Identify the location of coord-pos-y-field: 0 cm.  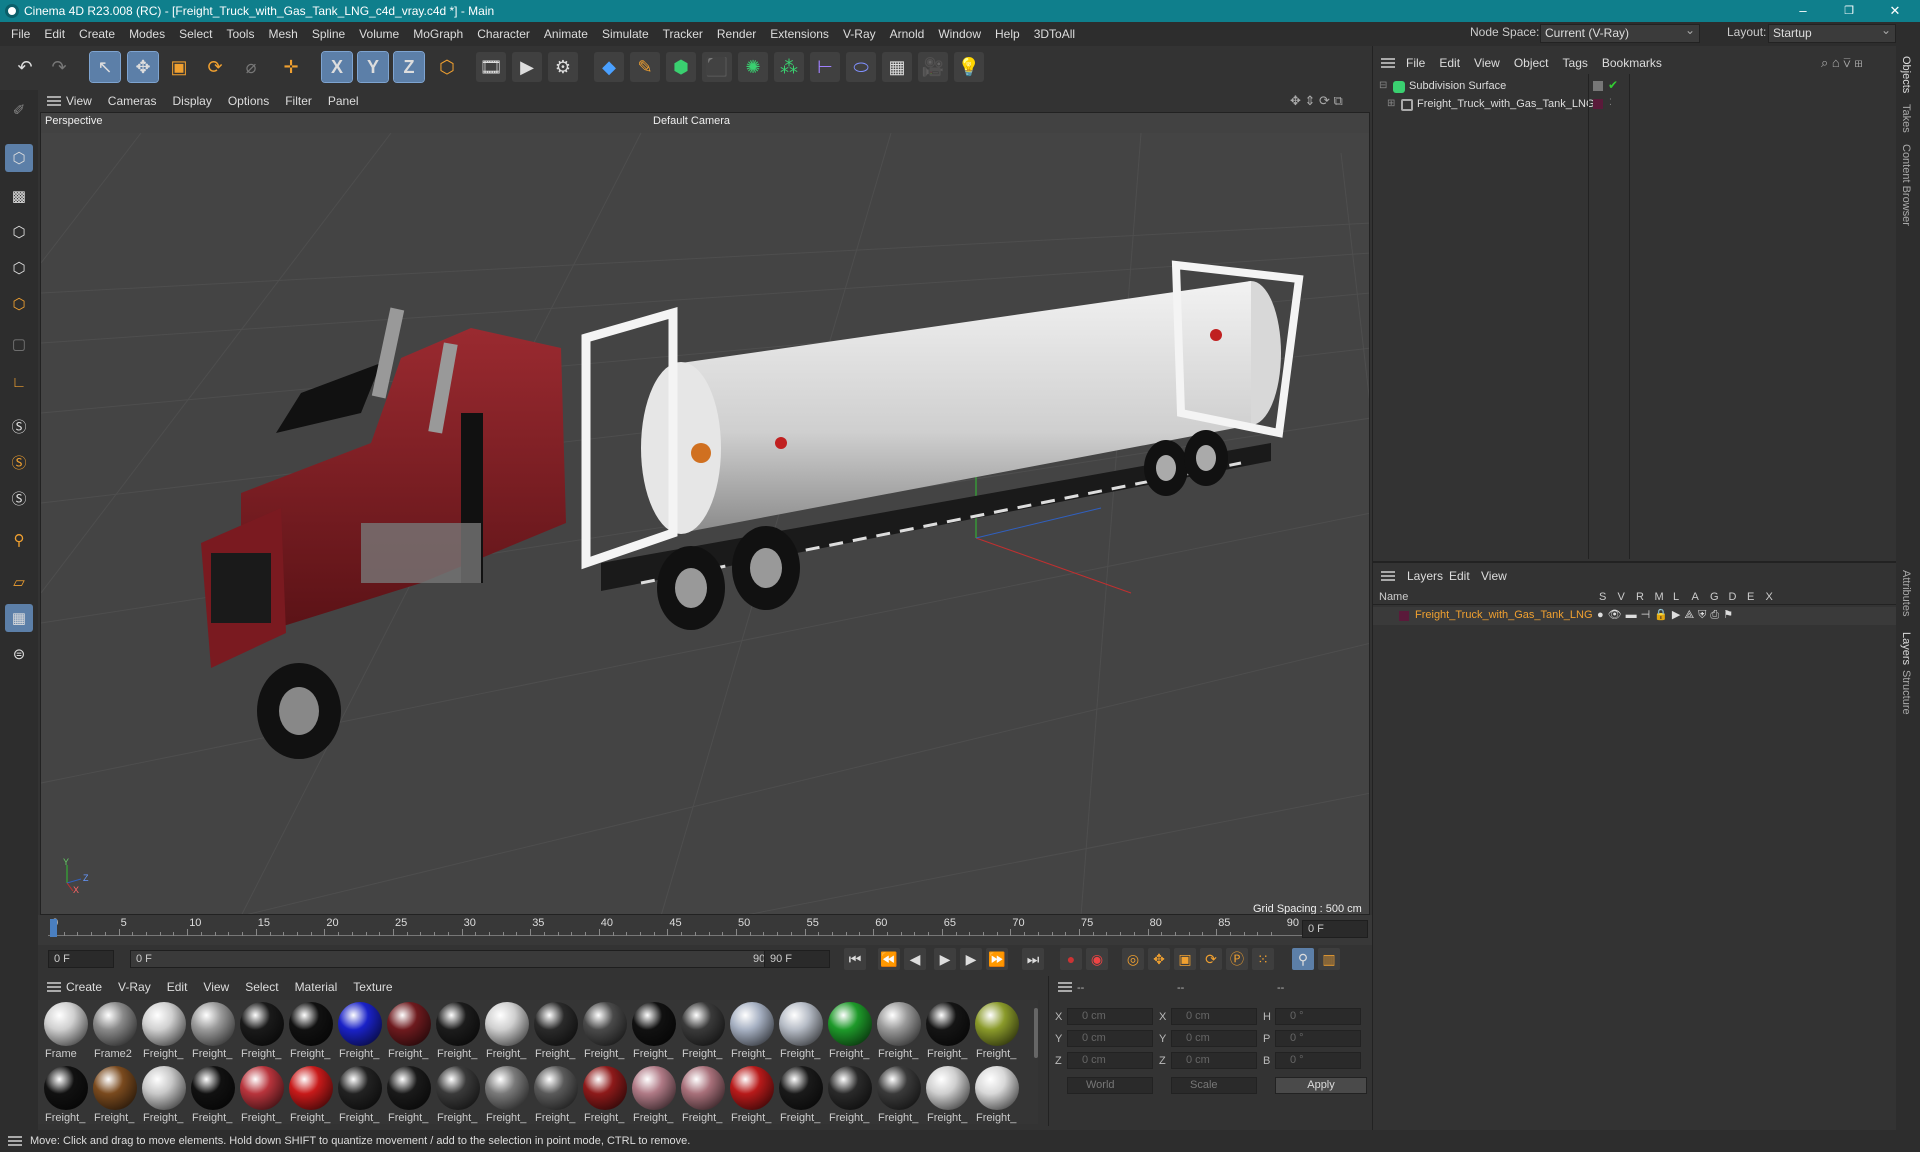
(1110, 1038).